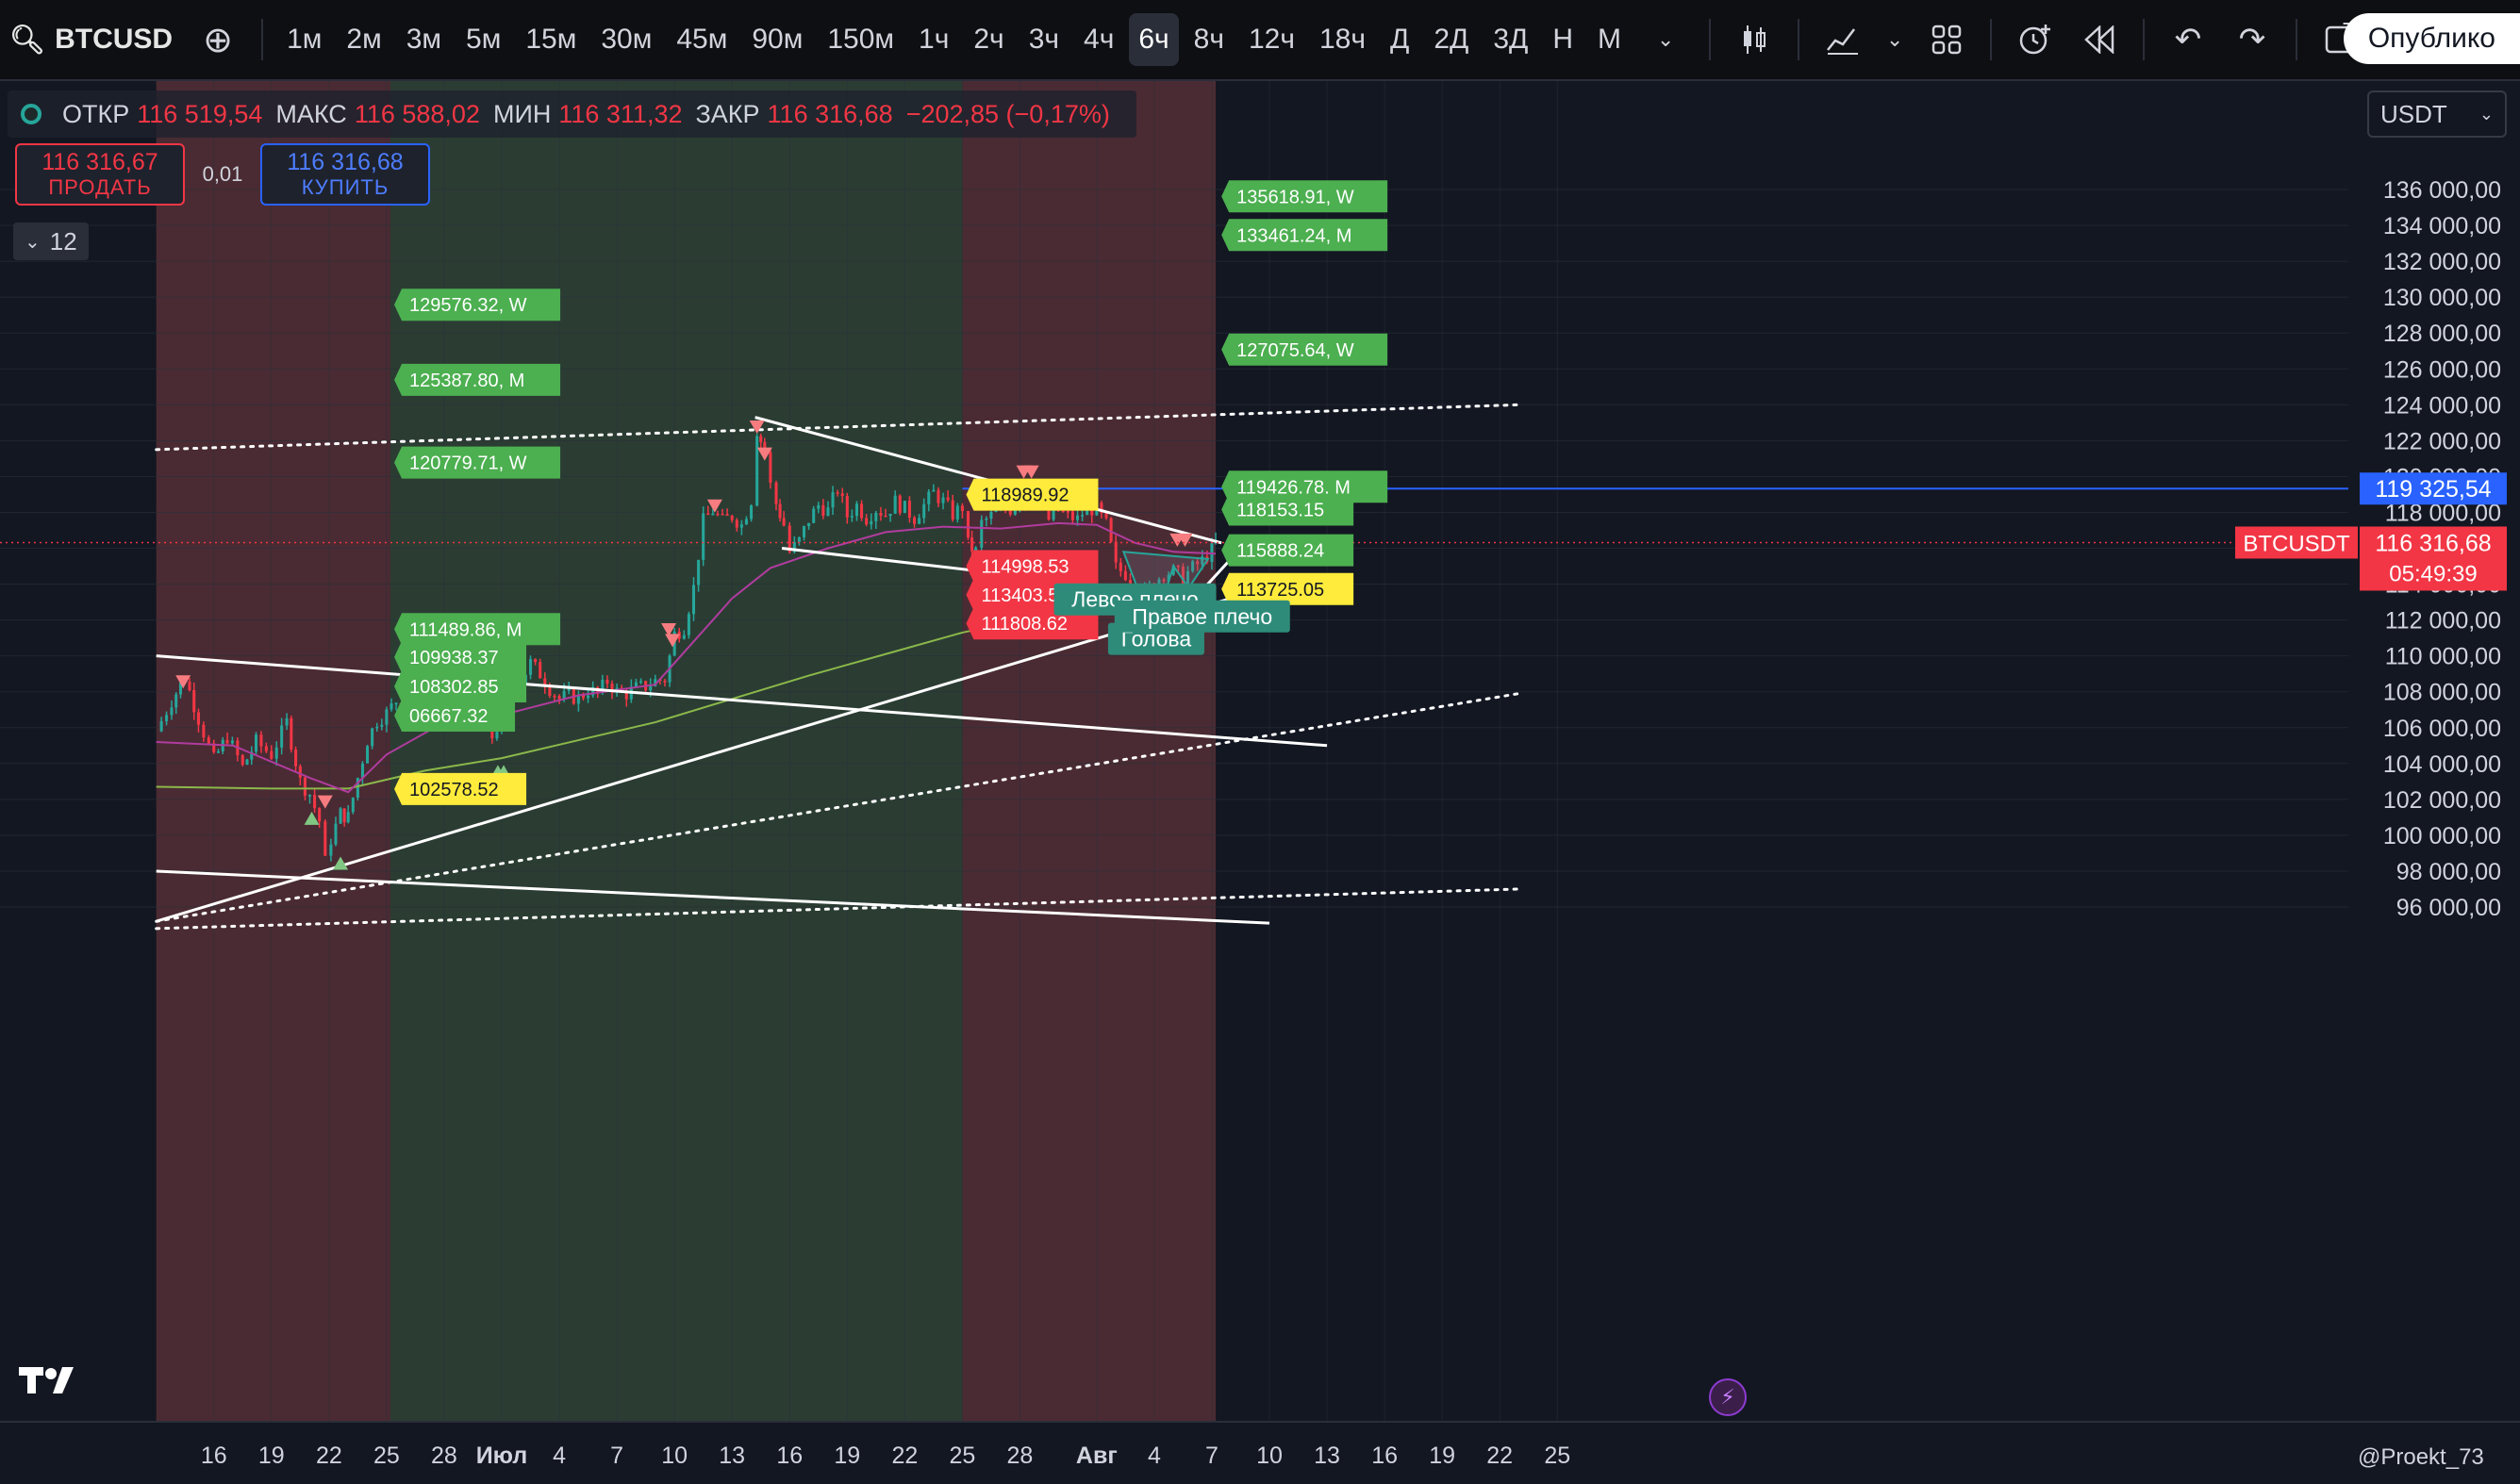  Describe the element at coordinates (271, 1456) in the screenshot. I see `time-tick-label: 19` at that location.